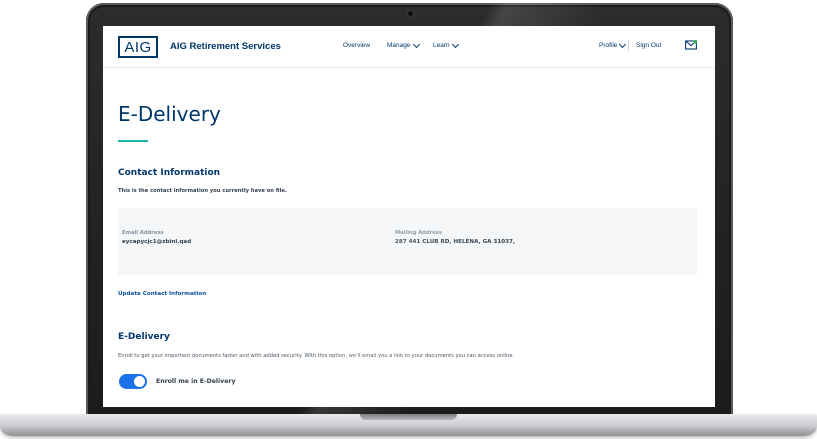 The height and width of the screenshot is (439, 817). I want to click on mailing-address-value: 287 441 CLUB RD, HELENA, GA 31037,, so click(455, 242).